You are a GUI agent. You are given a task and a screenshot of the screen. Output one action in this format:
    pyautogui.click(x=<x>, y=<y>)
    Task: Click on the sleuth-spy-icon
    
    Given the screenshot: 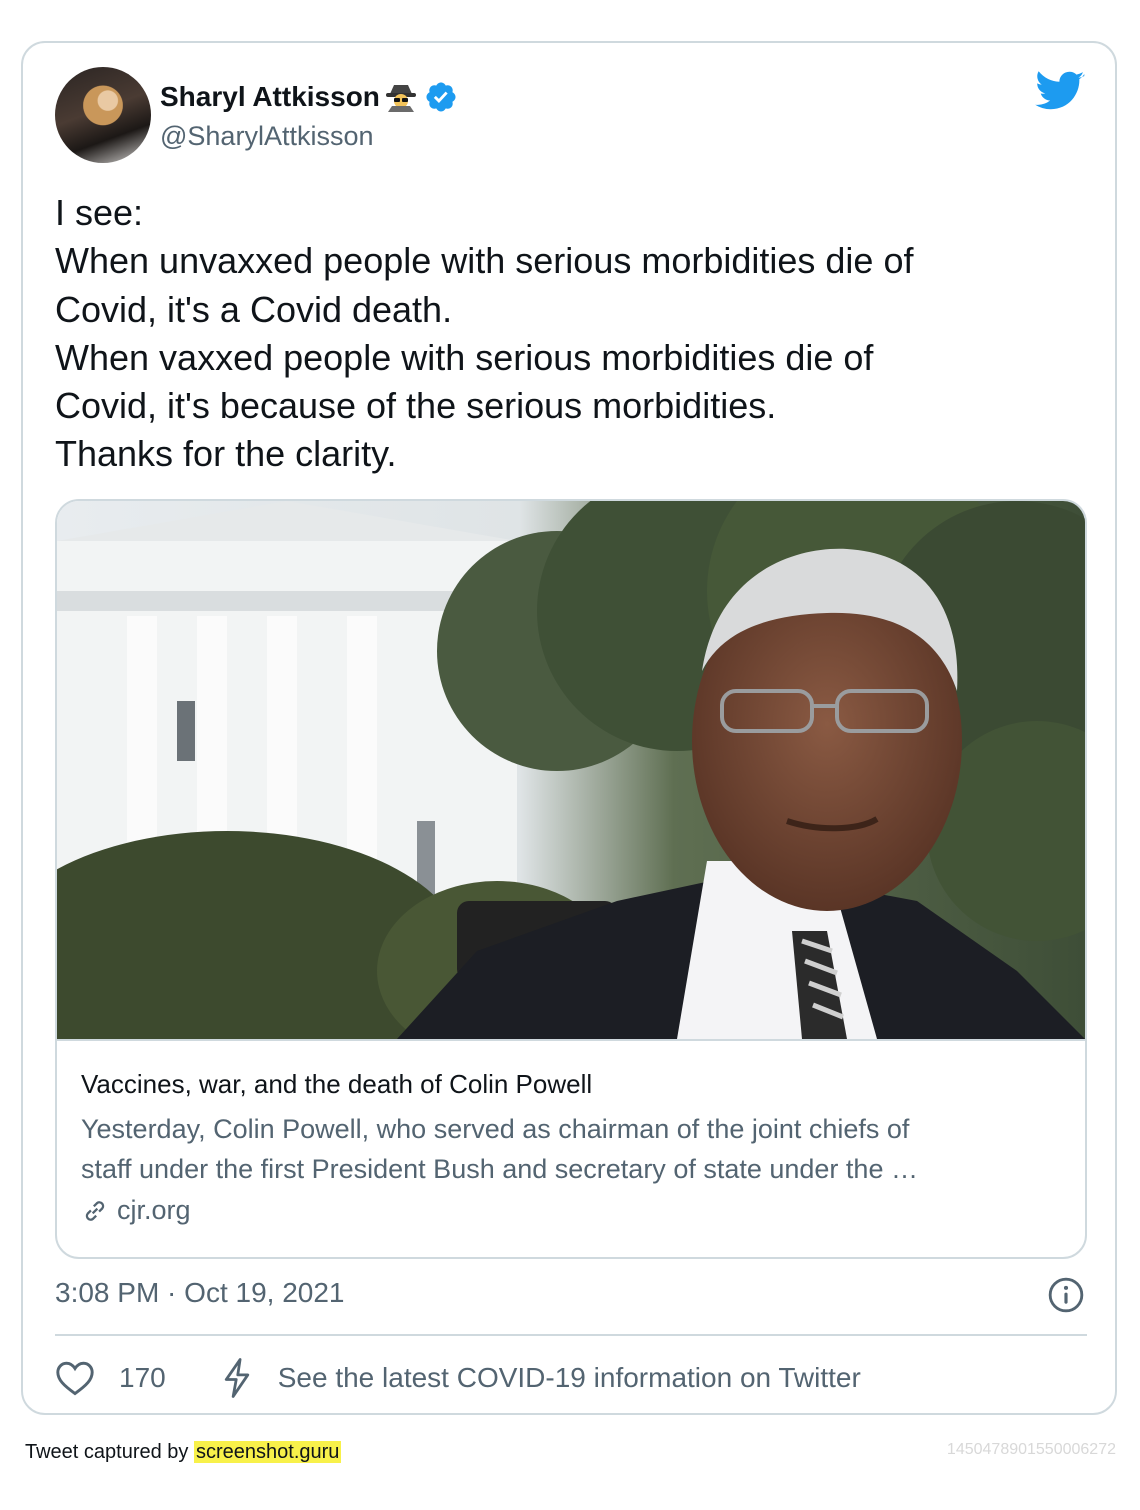 What is the action you would take?
    pyautogui.click(x=400, y=98)
    